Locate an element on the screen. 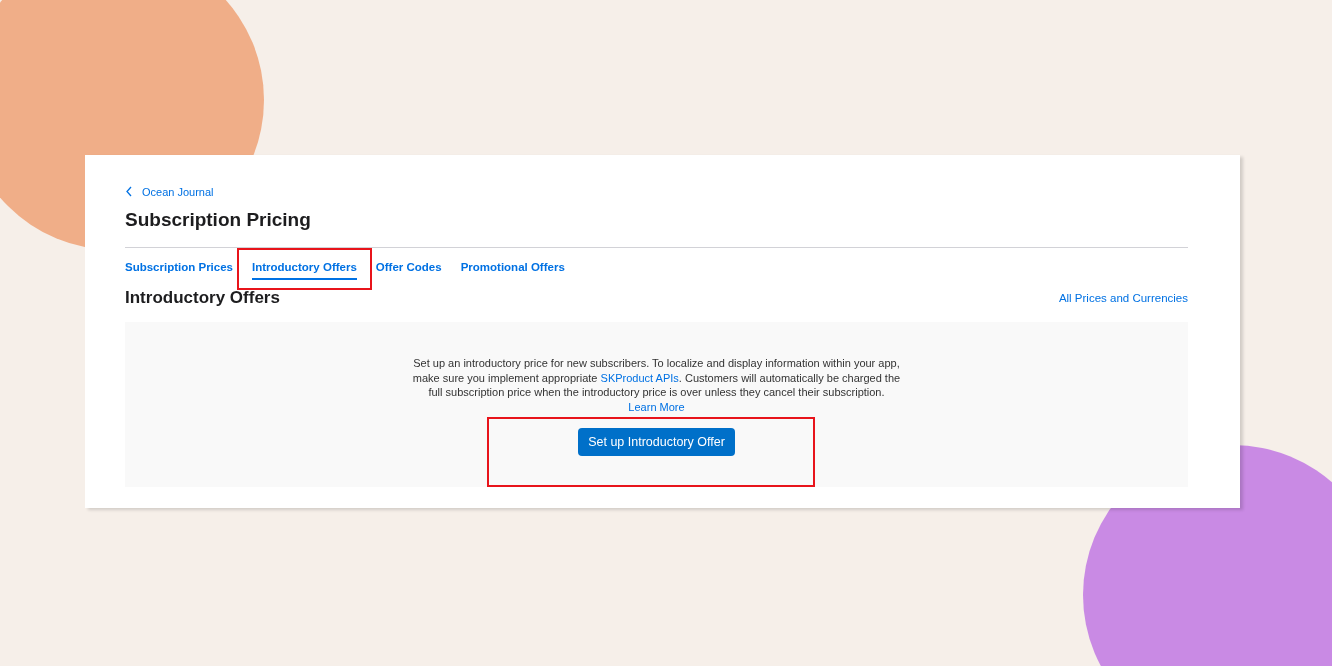  tab: Introductory Offers is located at coordinates (304, 270).